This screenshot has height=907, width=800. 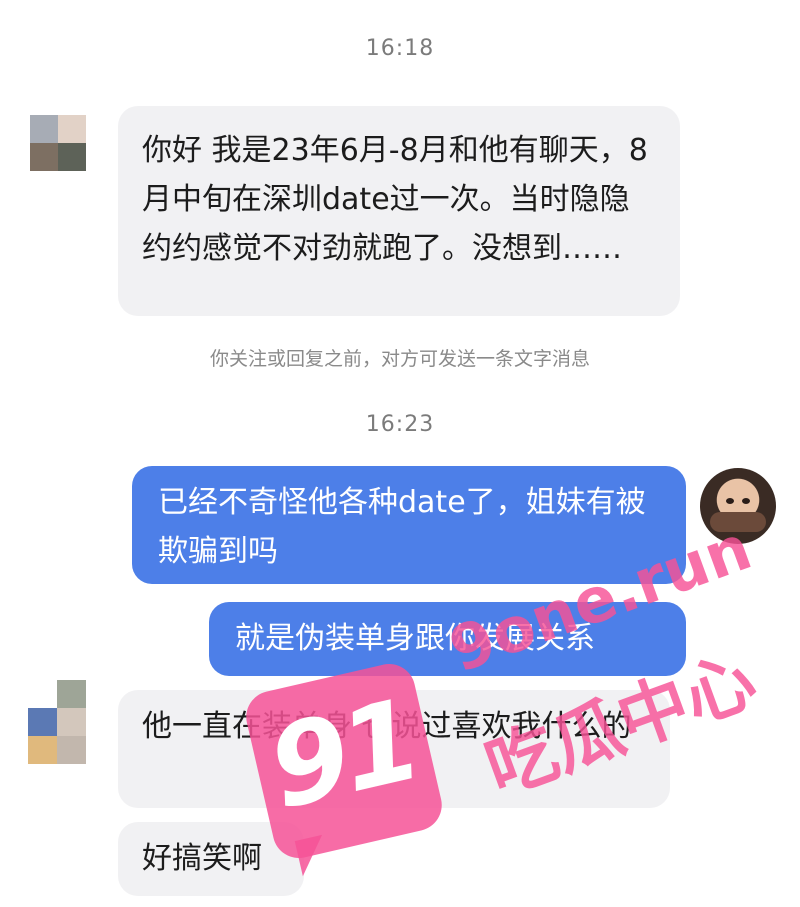 What do you see at coordinates (399, 359) in the screenshot?
I see `message-limit-notice: 你关注或回复之前，对方可发送一条文字消息` at bounding box center [399, 359].